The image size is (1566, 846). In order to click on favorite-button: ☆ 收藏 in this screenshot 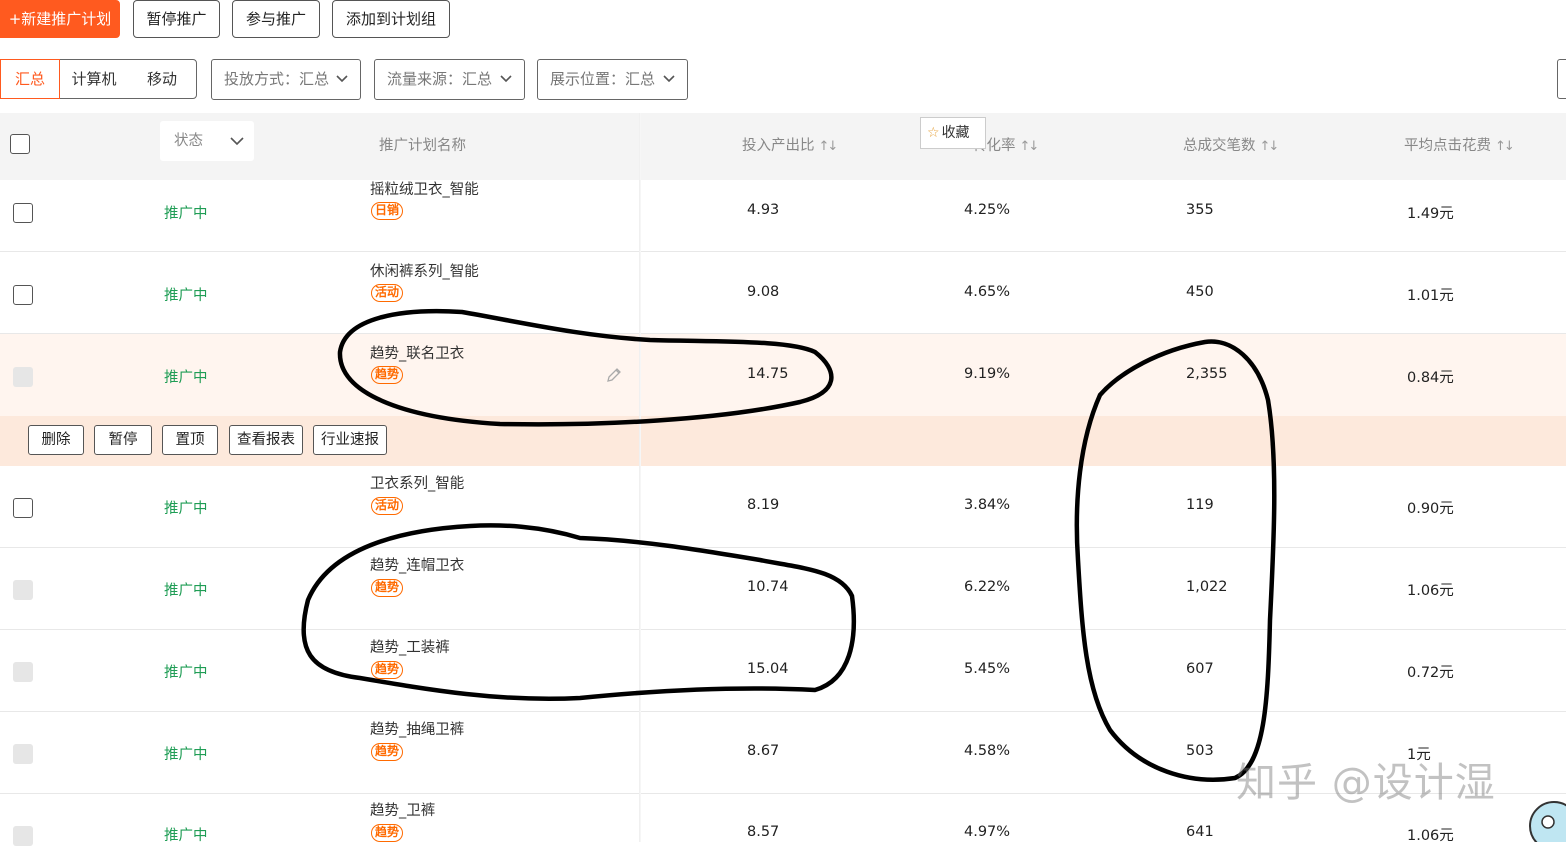, I will do `click(953, 133)`.